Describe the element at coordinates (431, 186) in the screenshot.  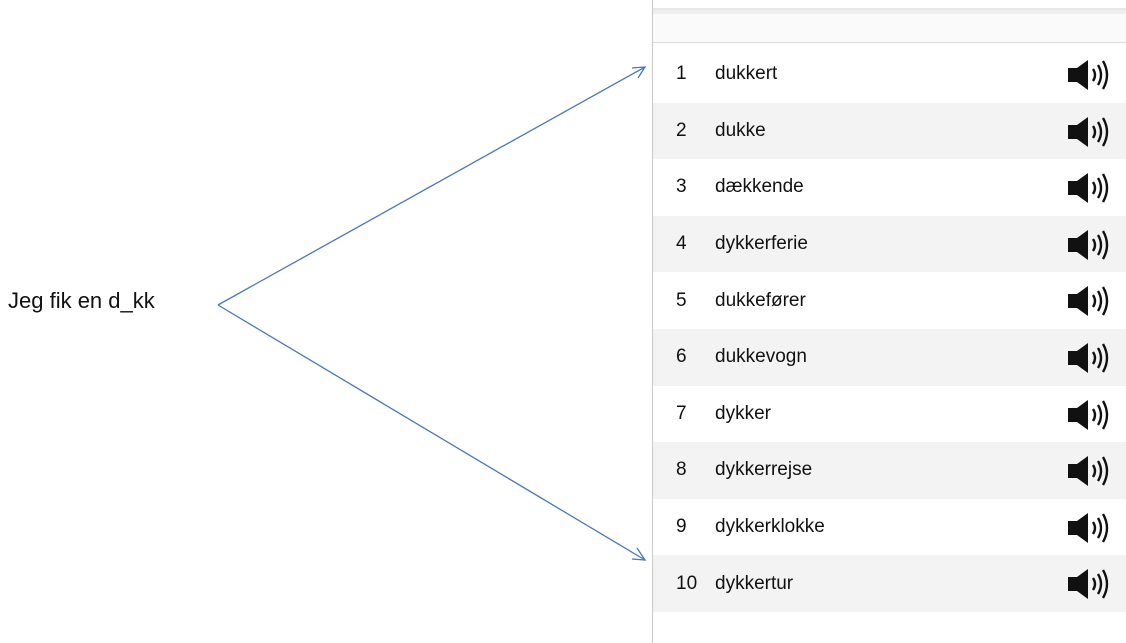
I see `arrow-line-upper` at that location.